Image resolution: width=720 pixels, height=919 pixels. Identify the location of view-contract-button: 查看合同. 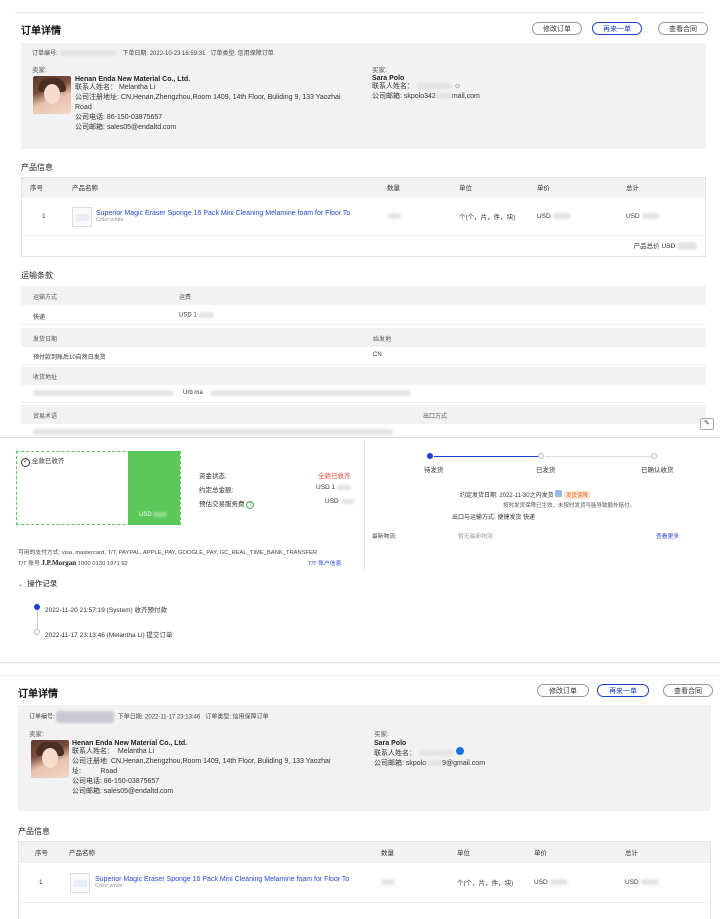
(683, 28).